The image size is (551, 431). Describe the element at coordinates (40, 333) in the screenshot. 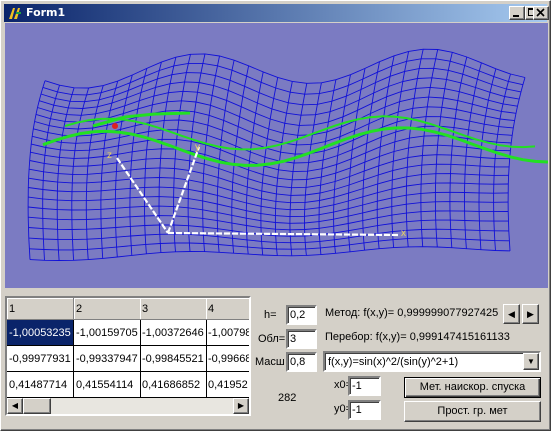

I see `table-cell: -1,00053235` at that location.